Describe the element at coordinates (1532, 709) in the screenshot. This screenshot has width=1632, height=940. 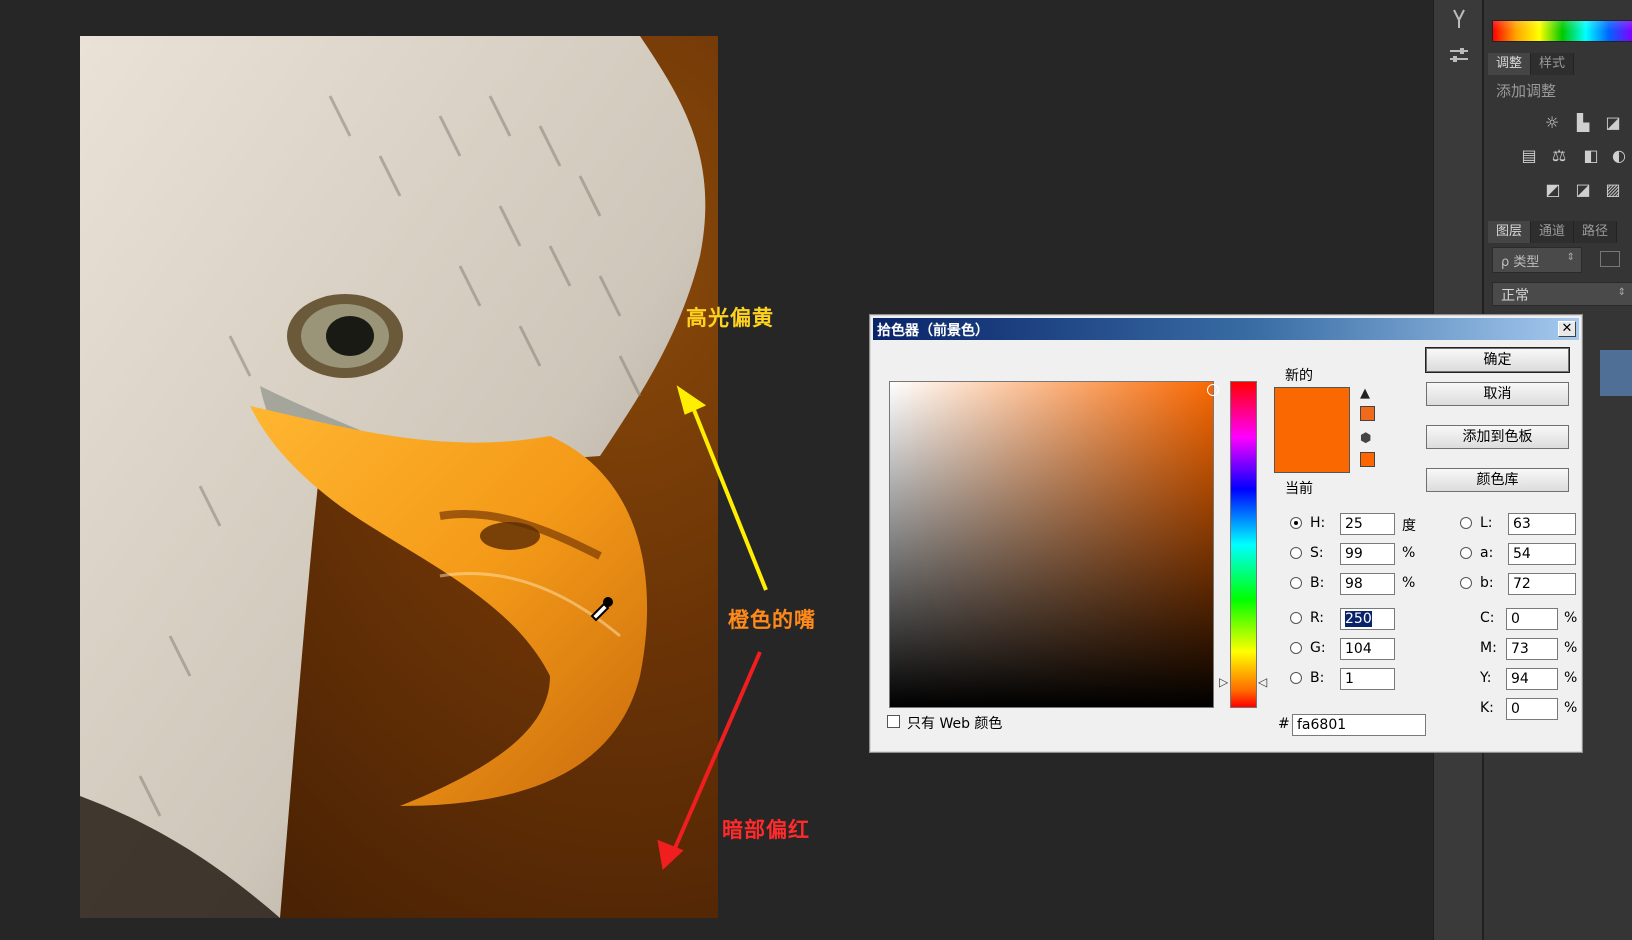
I see `black-input: 0` at that location.